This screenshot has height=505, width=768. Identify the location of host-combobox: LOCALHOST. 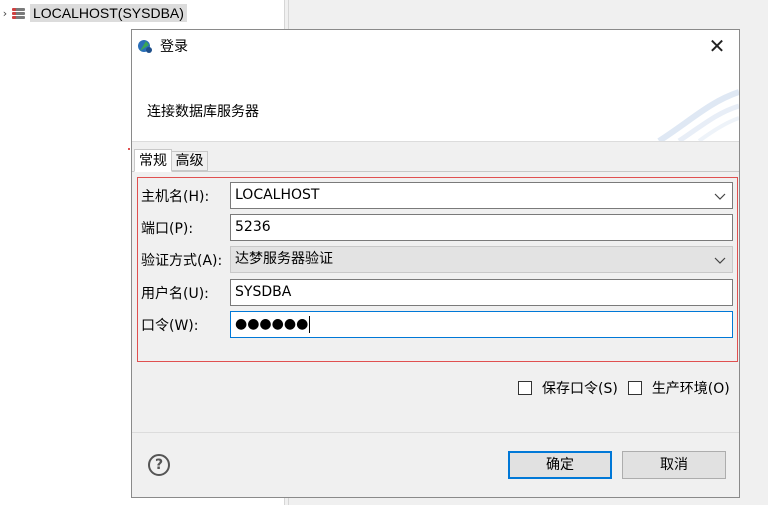
(481, 195).